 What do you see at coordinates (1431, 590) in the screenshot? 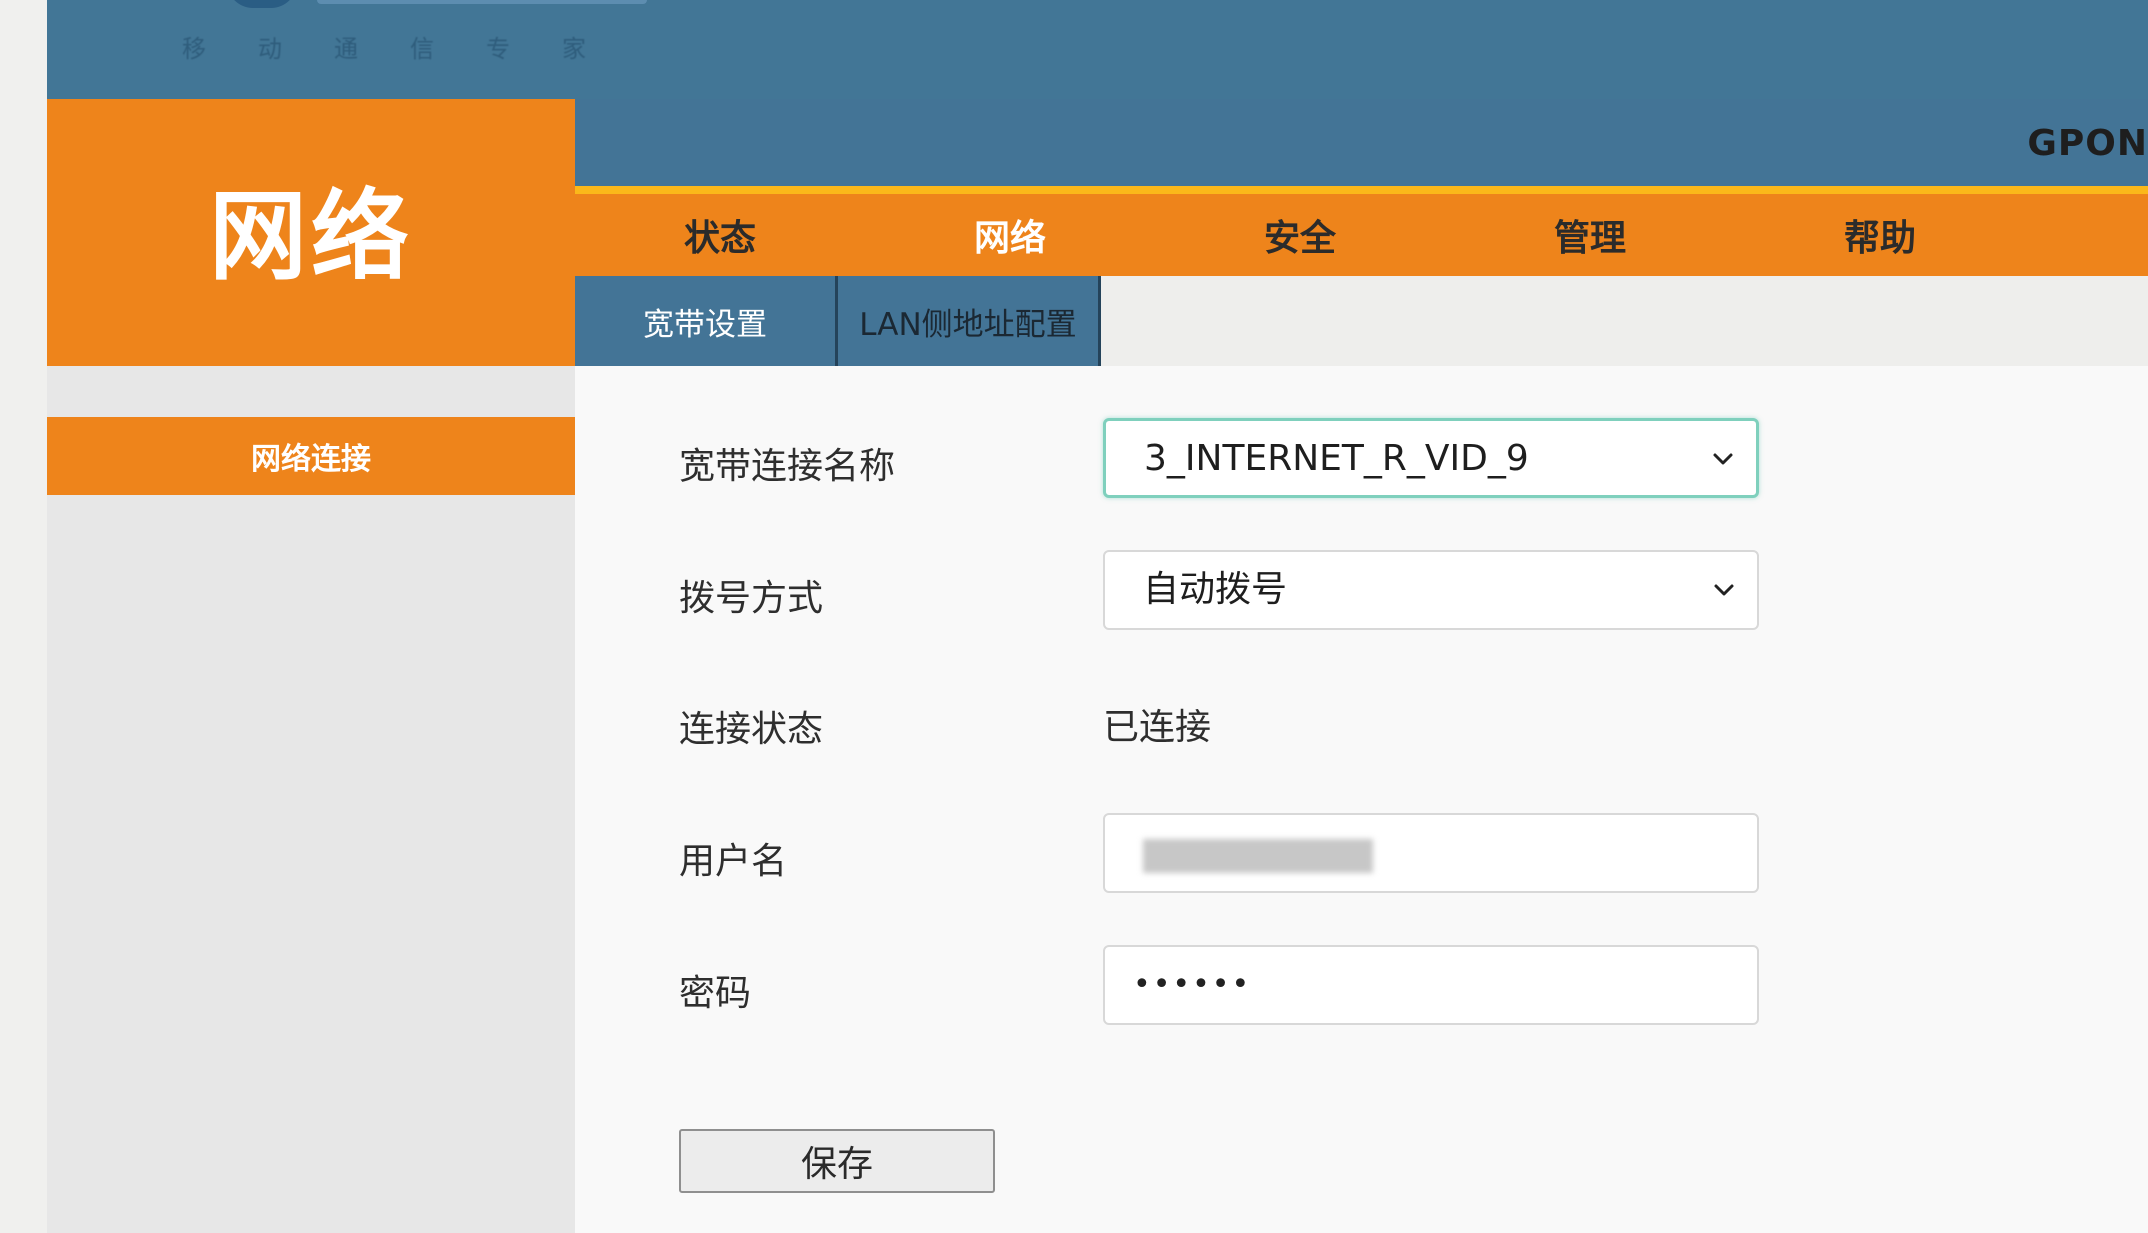
I see `dial-mode-select: 自动拨号` at bounding box center [1431, 590].